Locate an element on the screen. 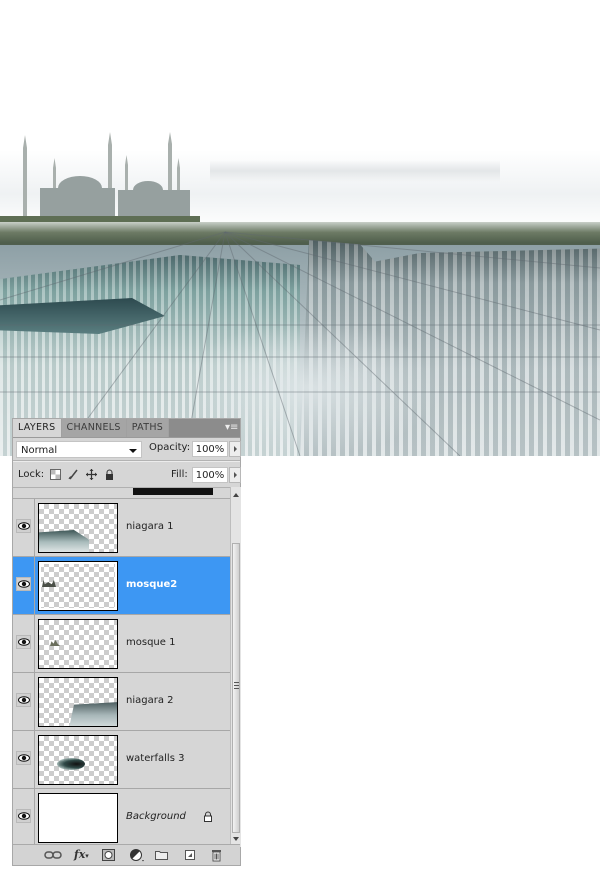 This screenshot has height=870, width=600. tab-paths: PATHS is located at coordinates (148, 428).